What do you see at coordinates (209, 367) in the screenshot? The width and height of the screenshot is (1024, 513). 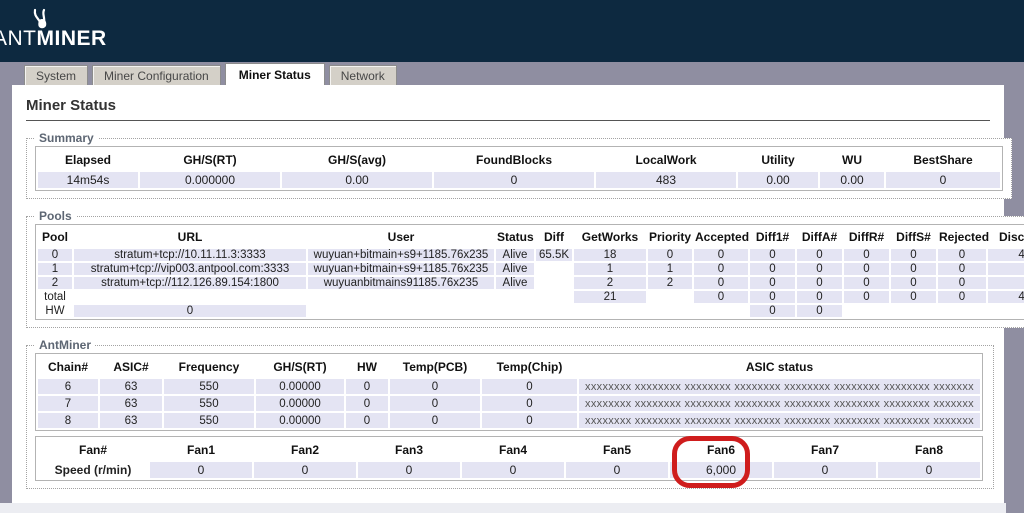 I see `col-header: Frequency` at bounding box center [209, 367].